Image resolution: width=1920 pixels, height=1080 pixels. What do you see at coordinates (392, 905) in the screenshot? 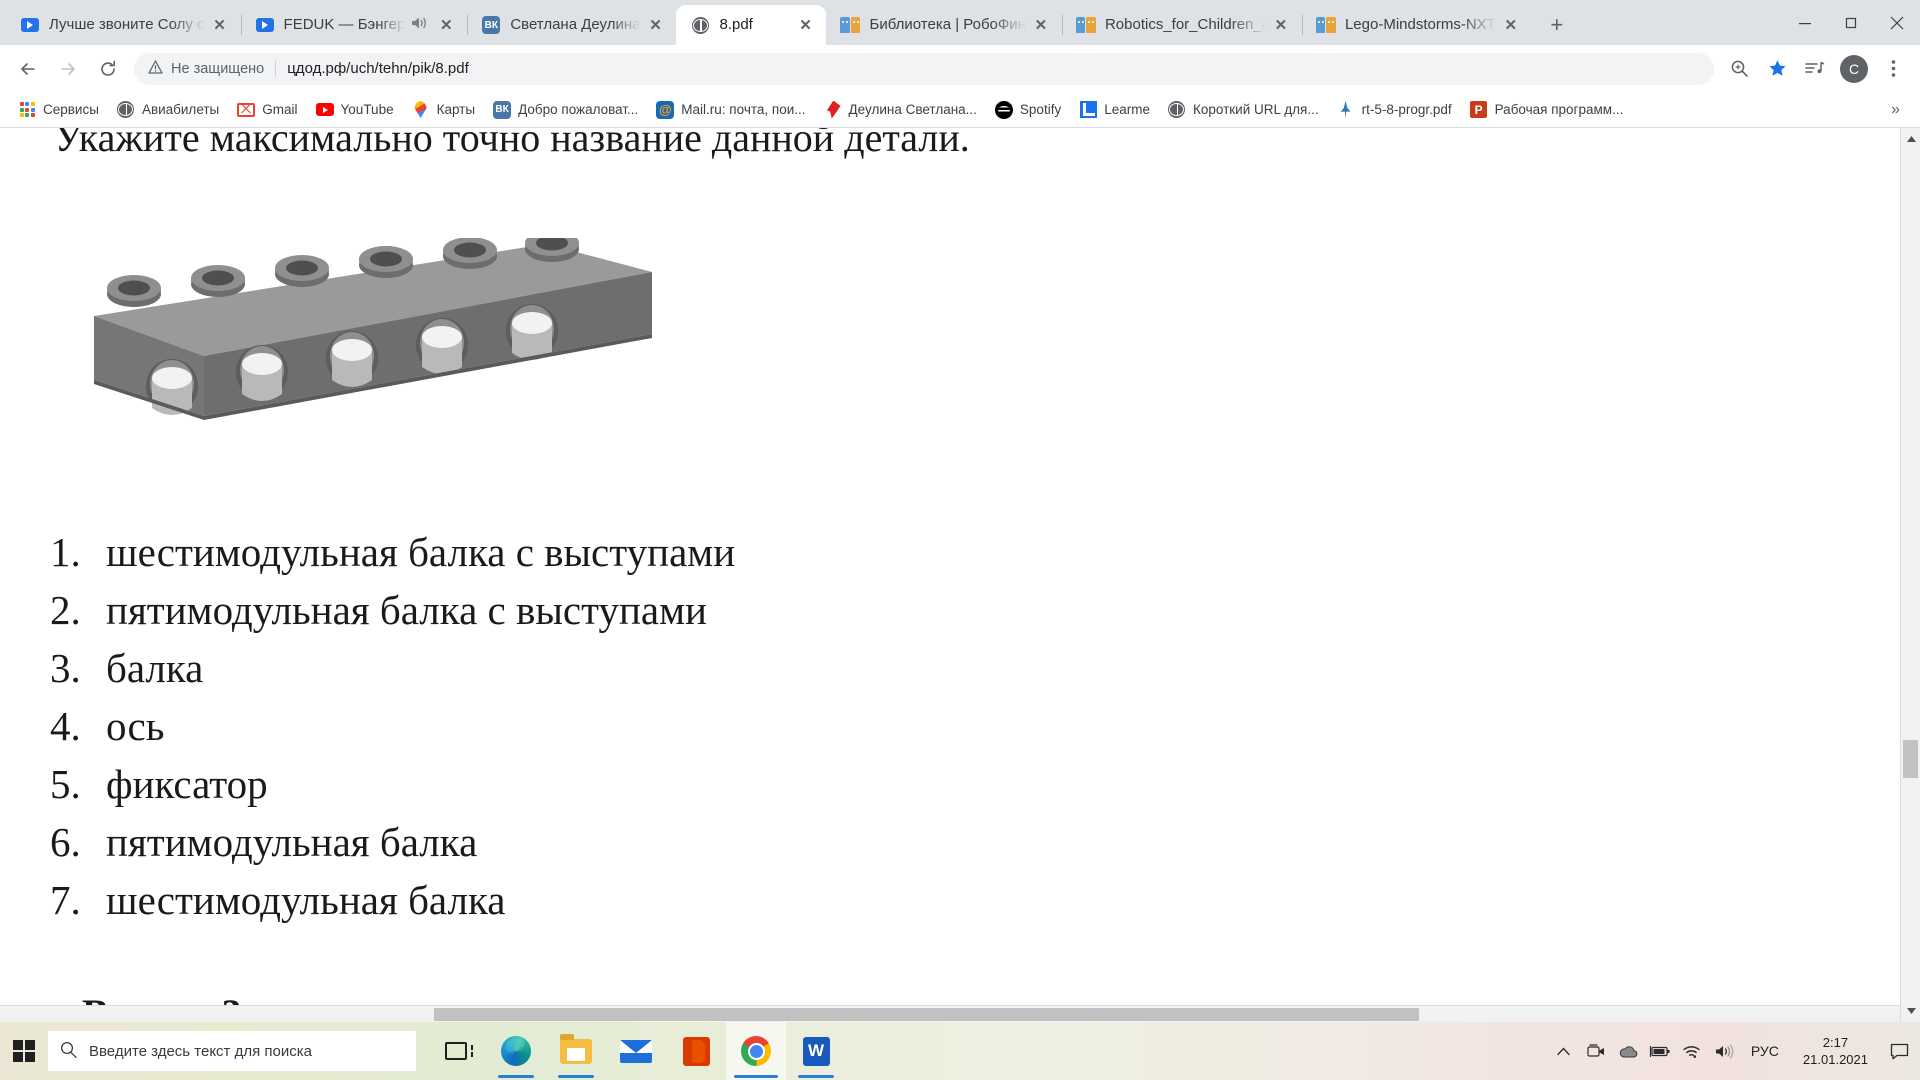
I see `answer-option: 7. шестимодульная балка` at bounding box center [392, 905].